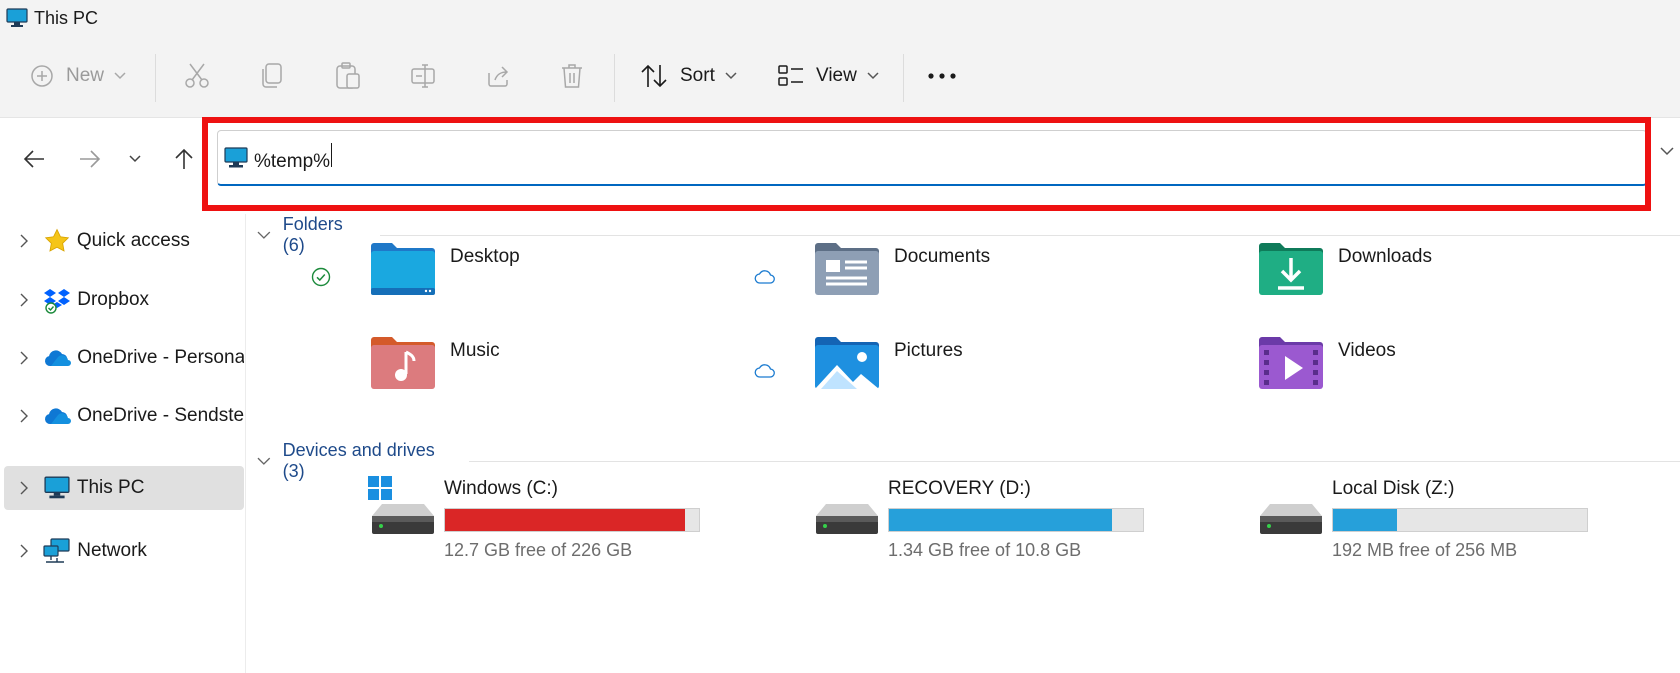 The height and width of the screenshot is (673, 1680). Describe the element at coordinates (1398, 370) in the screenshot. I see `folder-tile-videos: Videos` at that location.